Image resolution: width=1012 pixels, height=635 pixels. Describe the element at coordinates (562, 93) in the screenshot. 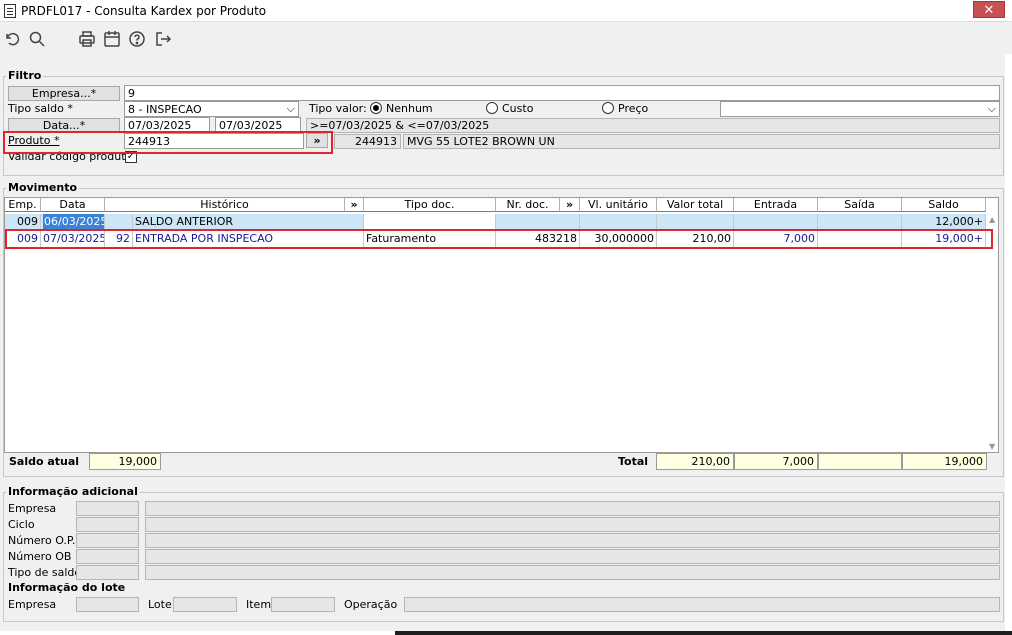

I see `empresa-field: 9` at that location.